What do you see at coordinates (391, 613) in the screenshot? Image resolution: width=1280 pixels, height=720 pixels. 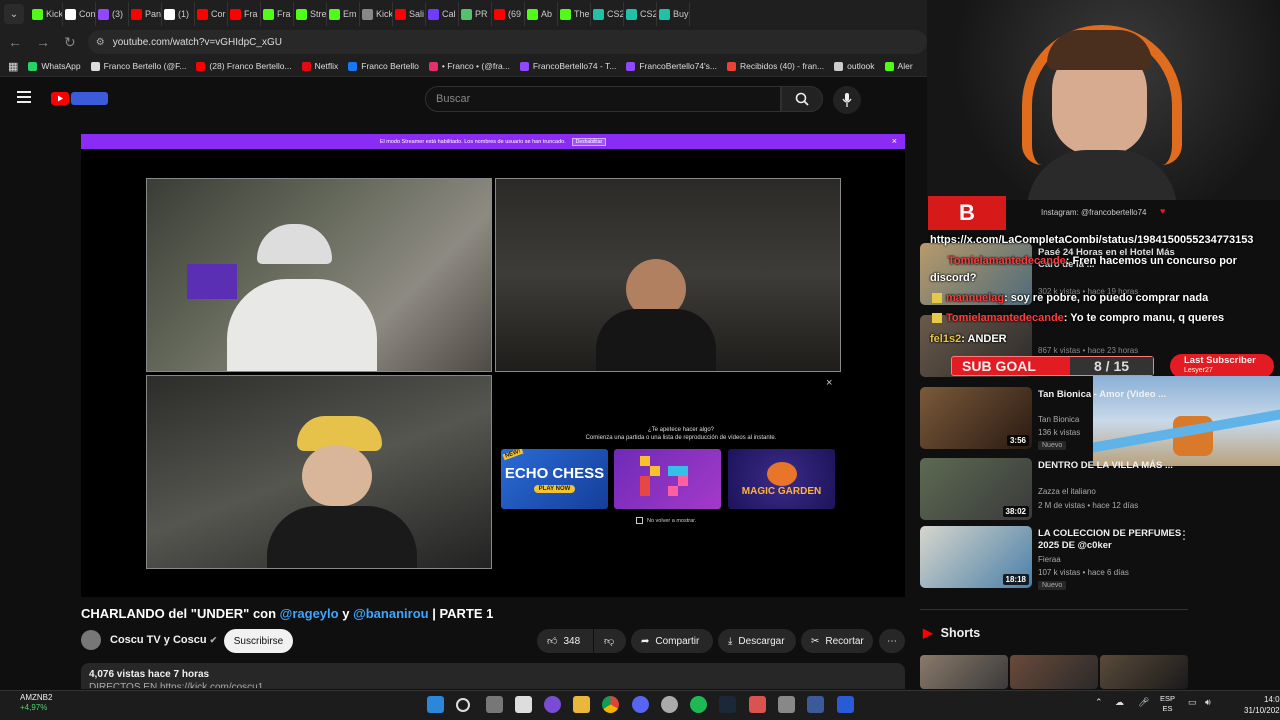 I see `mention-link: @bananirou` at bounding box center [391, 613].